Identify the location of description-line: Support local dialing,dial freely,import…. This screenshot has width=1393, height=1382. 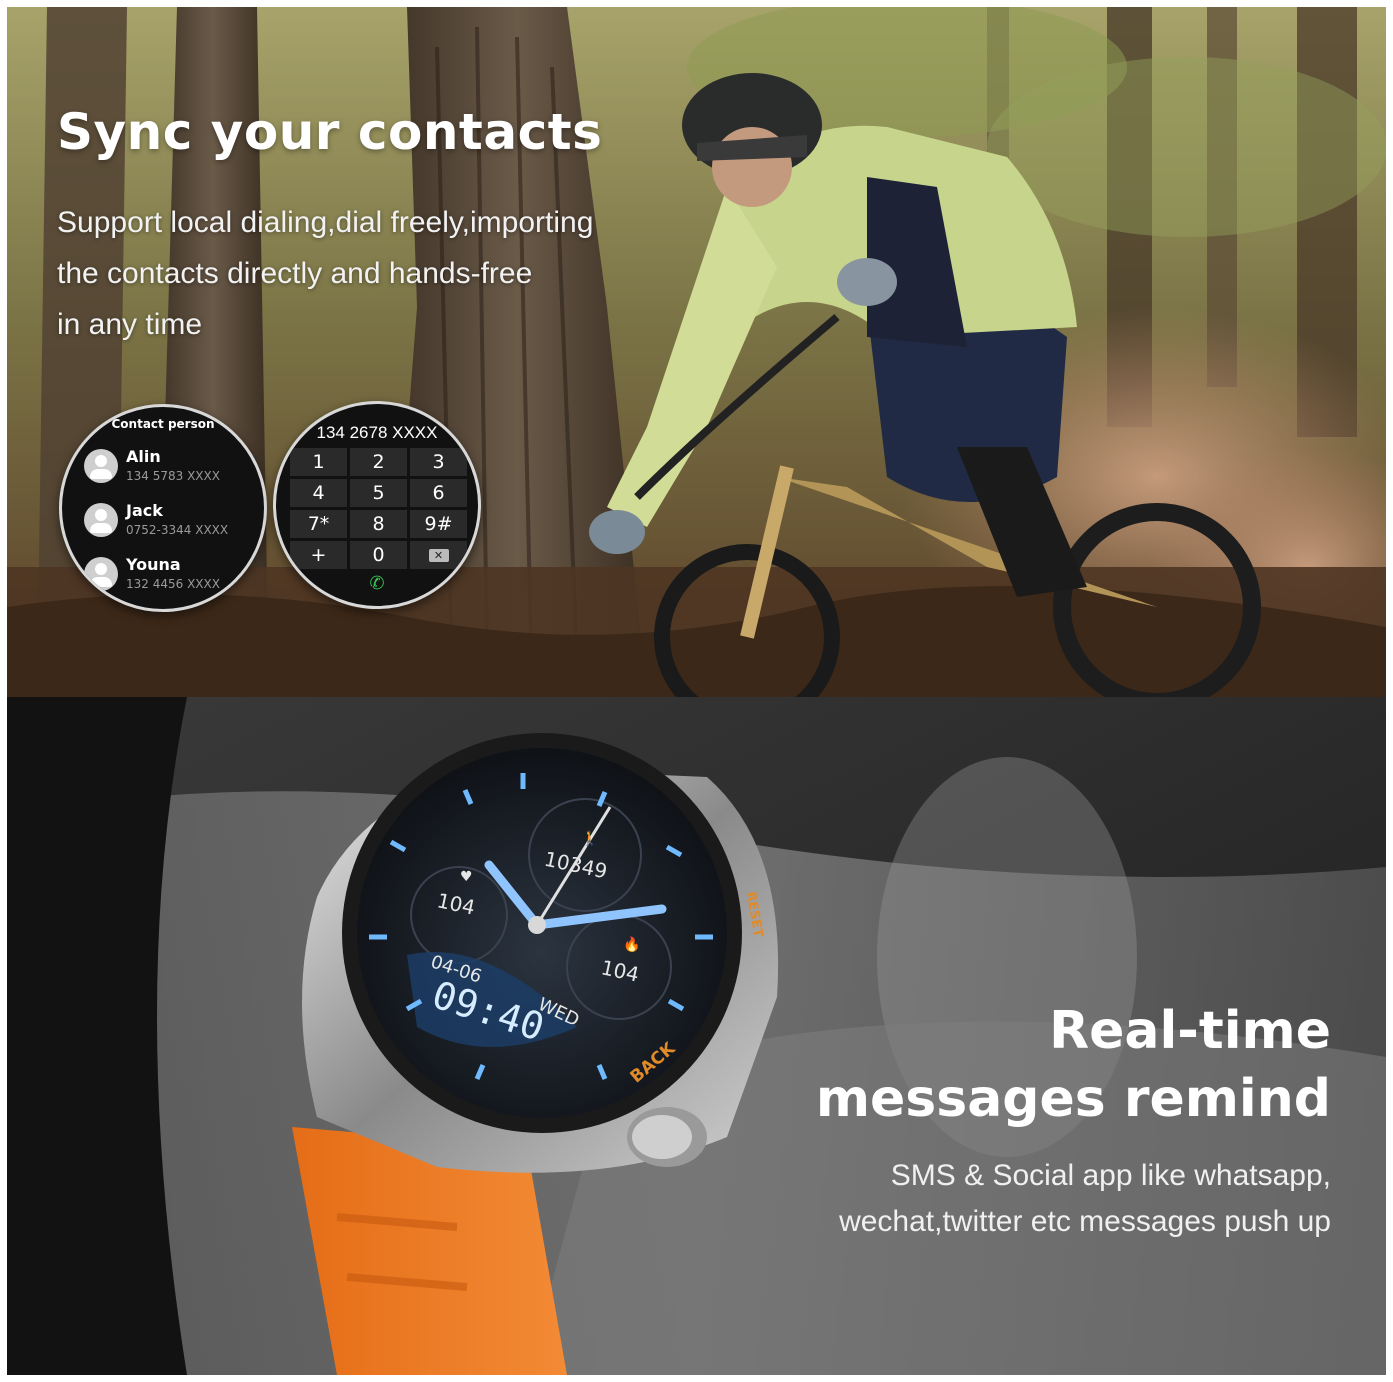
(325, 222).